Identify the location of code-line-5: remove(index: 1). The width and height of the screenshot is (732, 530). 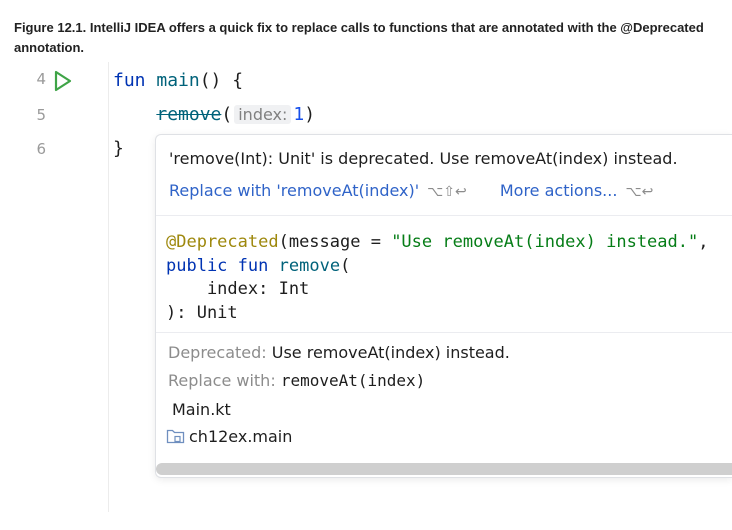
(214, 114).